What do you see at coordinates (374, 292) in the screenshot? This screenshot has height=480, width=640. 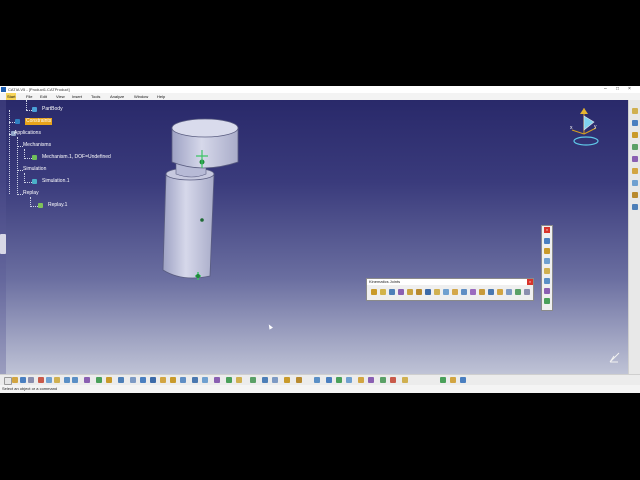 I see `revolute-joint-icon` at bounding box center [374, 292].